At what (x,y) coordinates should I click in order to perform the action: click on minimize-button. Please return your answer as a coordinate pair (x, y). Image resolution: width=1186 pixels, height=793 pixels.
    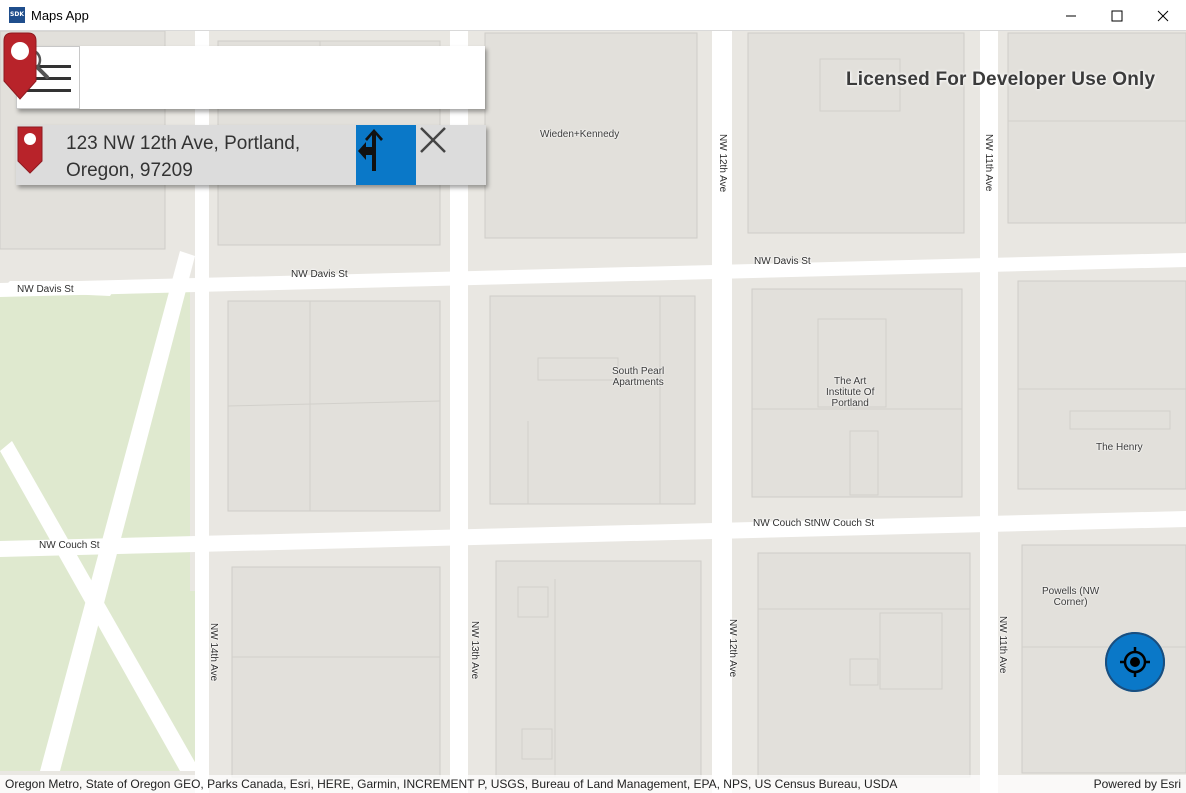
    Looking at the image, I should click on (1071, 15).